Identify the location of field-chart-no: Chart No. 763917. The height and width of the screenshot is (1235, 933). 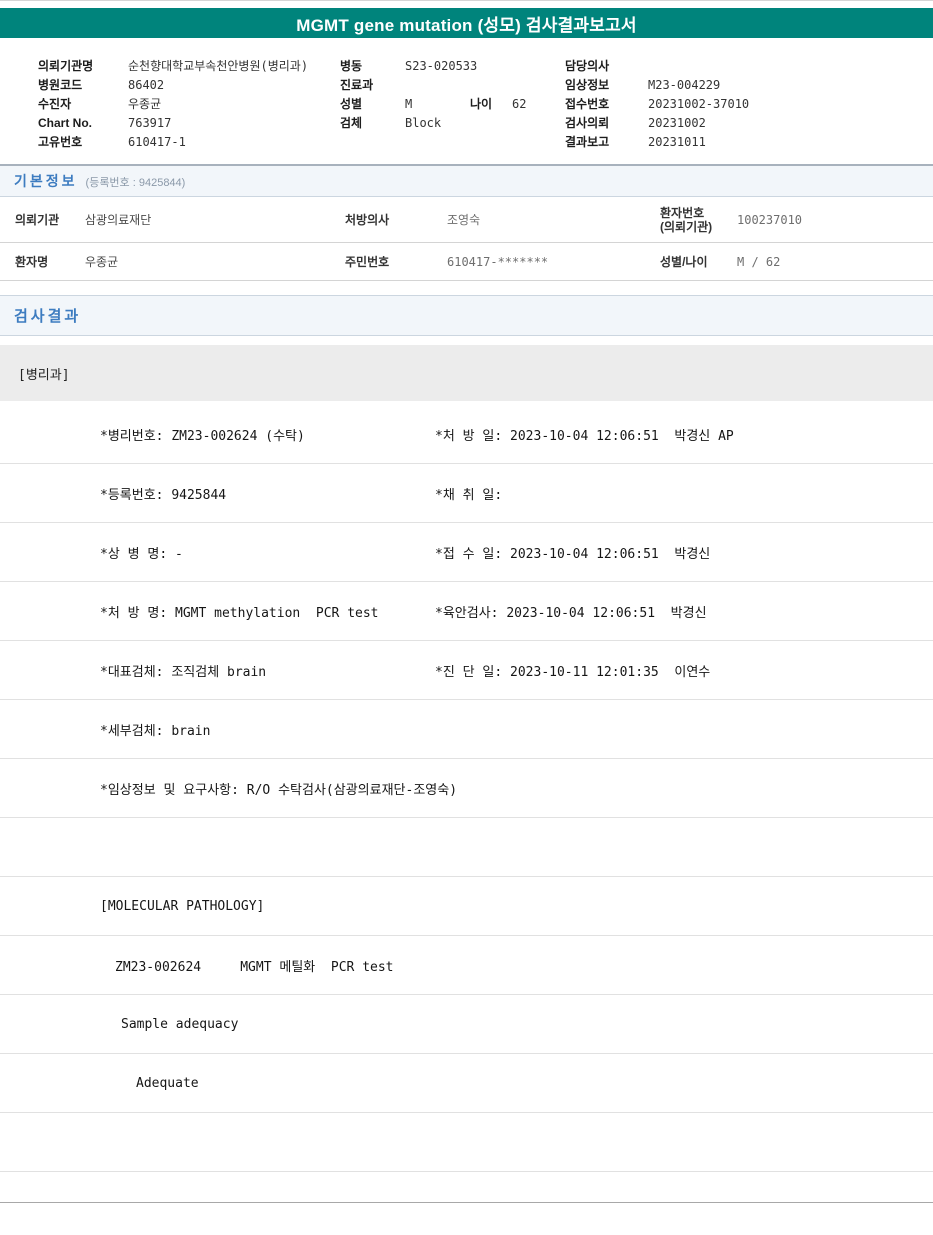
(189, 122).